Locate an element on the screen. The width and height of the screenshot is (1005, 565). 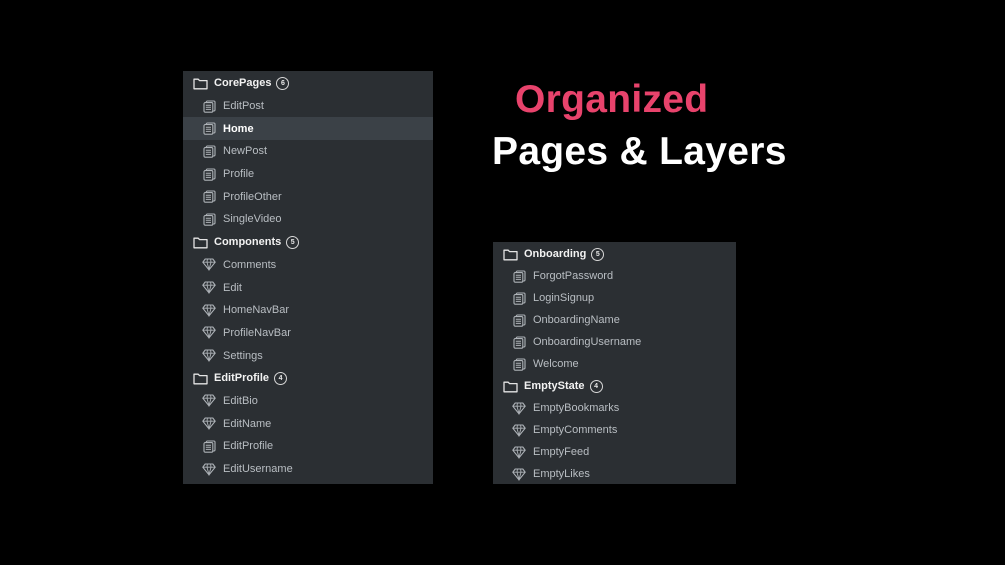
layer-row: OnboardingName is located at coordinates (614, 320).